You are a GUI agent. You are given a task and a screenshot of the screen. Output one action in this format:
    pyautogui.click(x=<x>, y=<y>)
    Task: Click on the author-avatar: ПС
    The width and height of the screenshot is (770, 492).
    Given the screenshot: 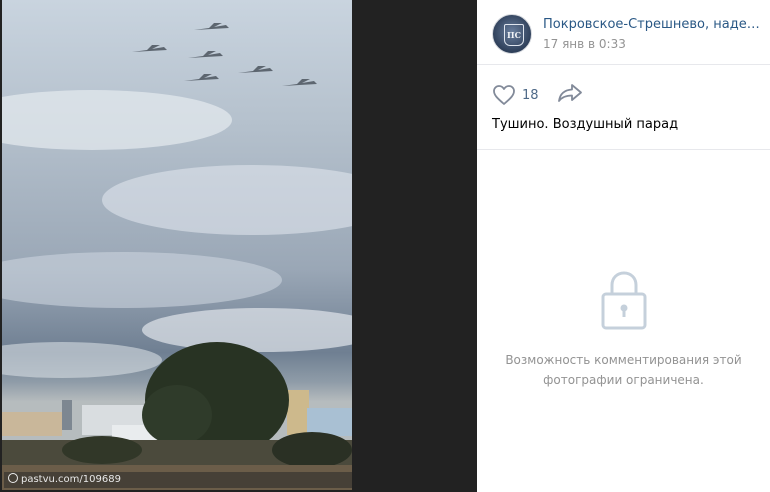 What is the action you would take?
    pyautogui.click(x=512, y=34)
    